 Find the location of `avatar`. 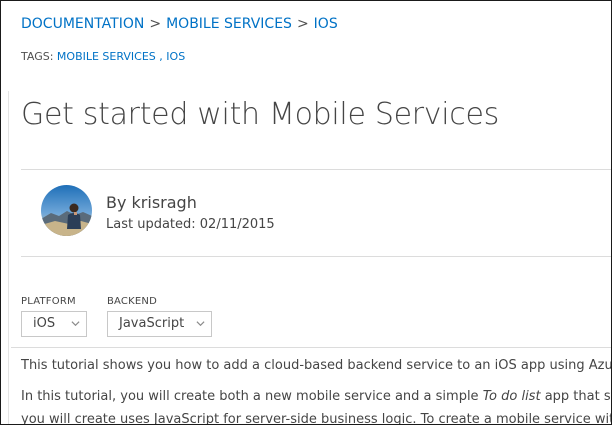

avatar is located at coordinates (66, 210).